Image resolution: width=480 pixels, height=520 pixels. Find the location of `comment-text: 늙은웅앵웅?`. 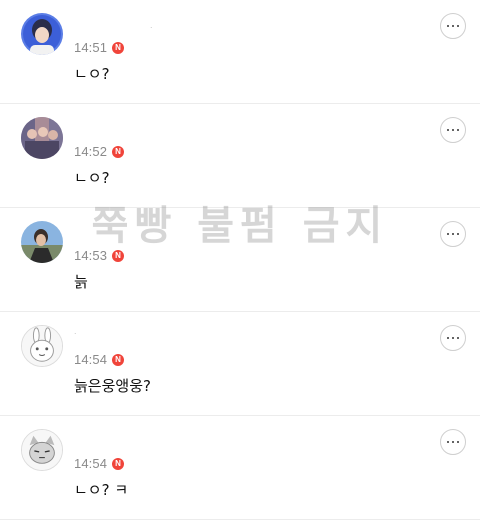

comment-text: 늙은웅앵웅? is located at coordinates (112, 386).